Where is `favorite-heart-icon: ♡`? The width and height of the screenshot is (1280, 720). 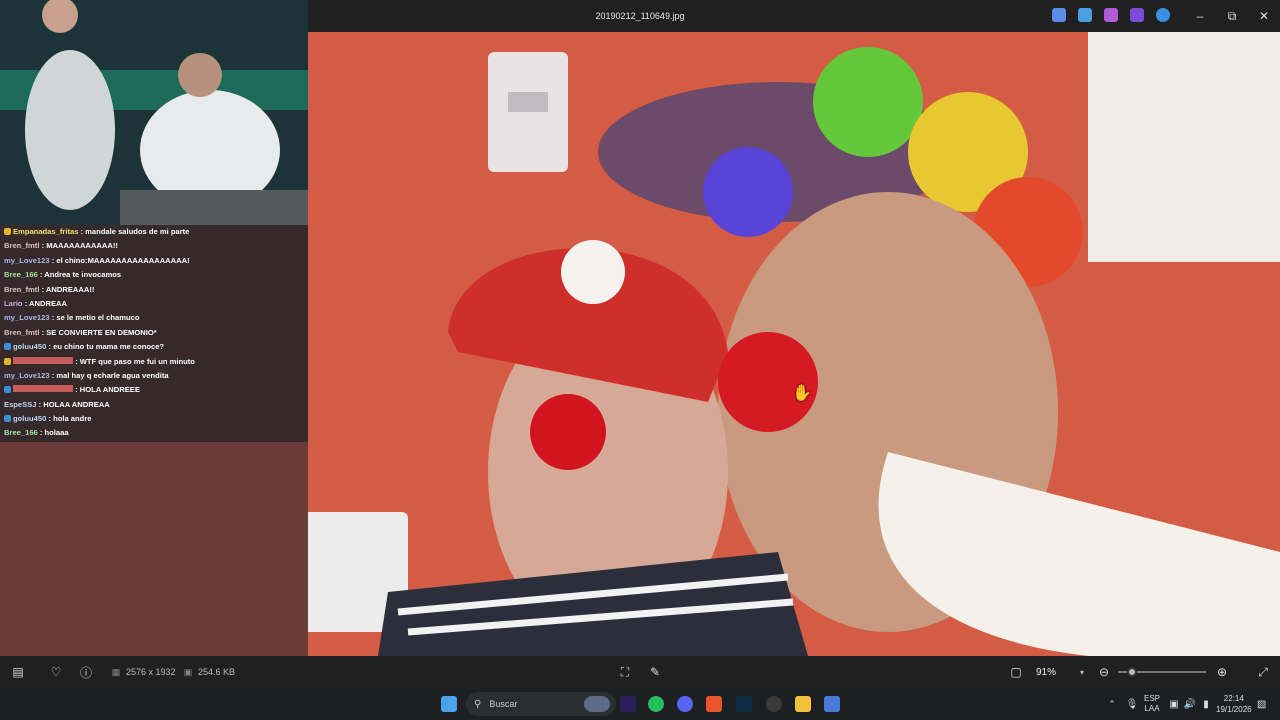 favorite-heart-icon: ♡ is located at coordinates (56, 672).